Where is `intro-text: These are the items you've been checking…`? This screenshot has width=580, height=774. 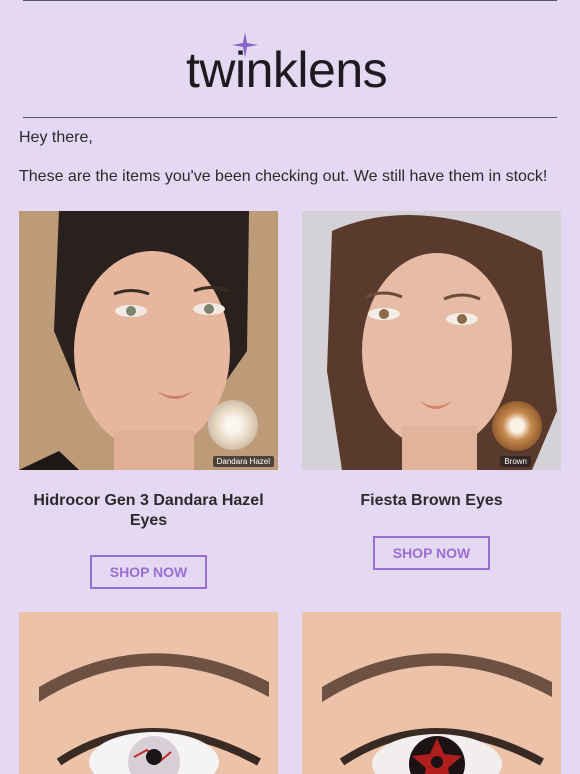 intro-text: These are the items you've been checking… is located at coordinates (283, 176).